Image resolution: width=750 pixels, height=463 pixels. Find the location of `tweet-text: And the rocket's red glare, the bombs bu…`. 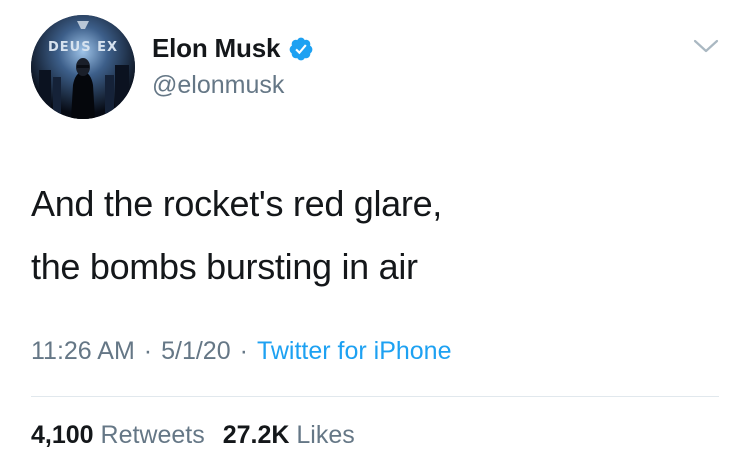

tweet-text: And the rocket's red glare, the bombs bu… is located at coordinates (236, 235).